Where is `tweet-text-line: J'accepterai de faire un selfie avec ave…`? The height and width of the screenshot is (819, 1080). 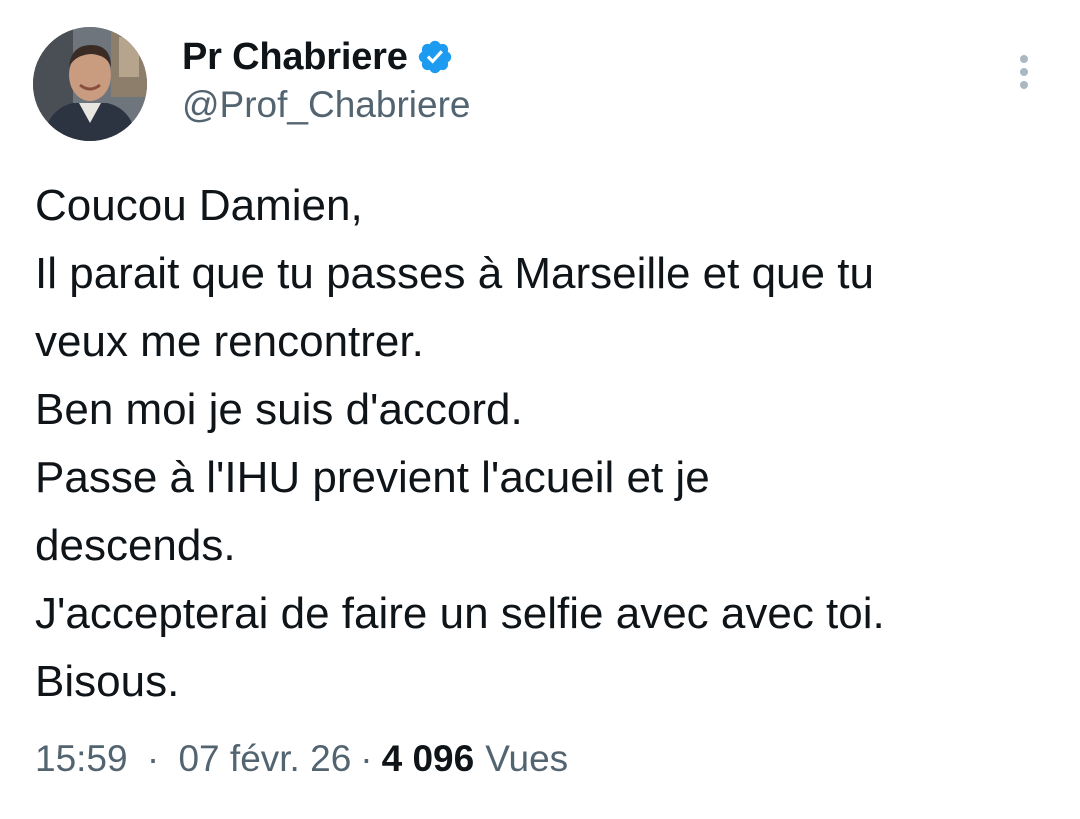 tweet-text-line: J'accepterai de faire un selfie avec ave… is located at coordinates (460, 613).